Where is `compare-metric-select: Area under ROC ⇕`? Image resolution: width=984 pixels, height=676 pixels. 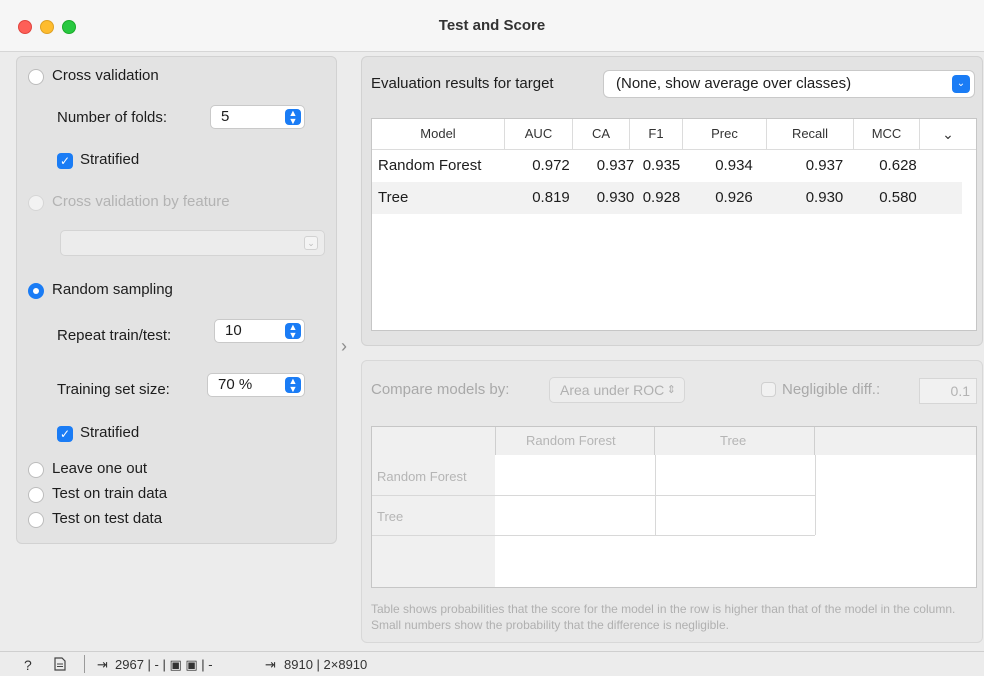
compare-metric-select: Area under ROC ⇕ is located at coordinates (617, 390).